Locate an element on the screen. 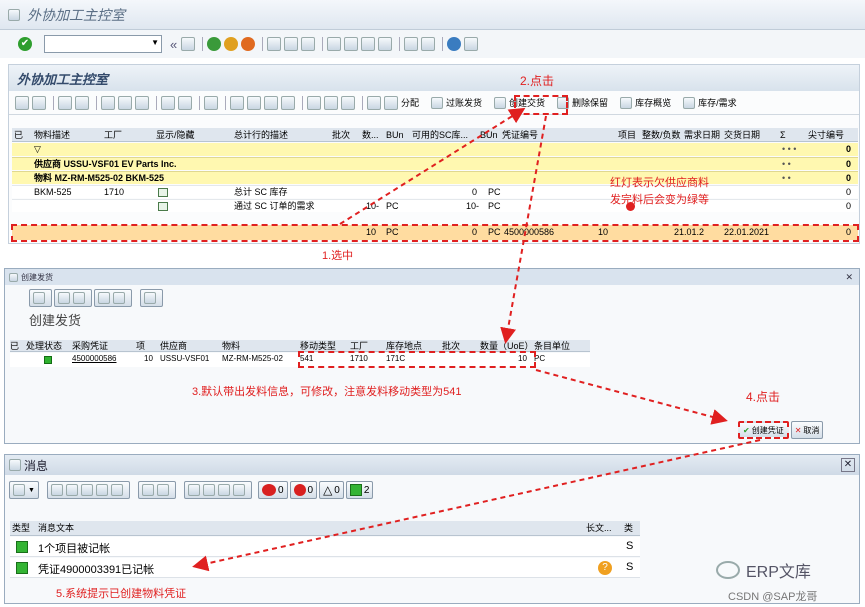 This screenshot has width=865, height=607. arrow-2-to-dialog is located at coordinates (523, 229).